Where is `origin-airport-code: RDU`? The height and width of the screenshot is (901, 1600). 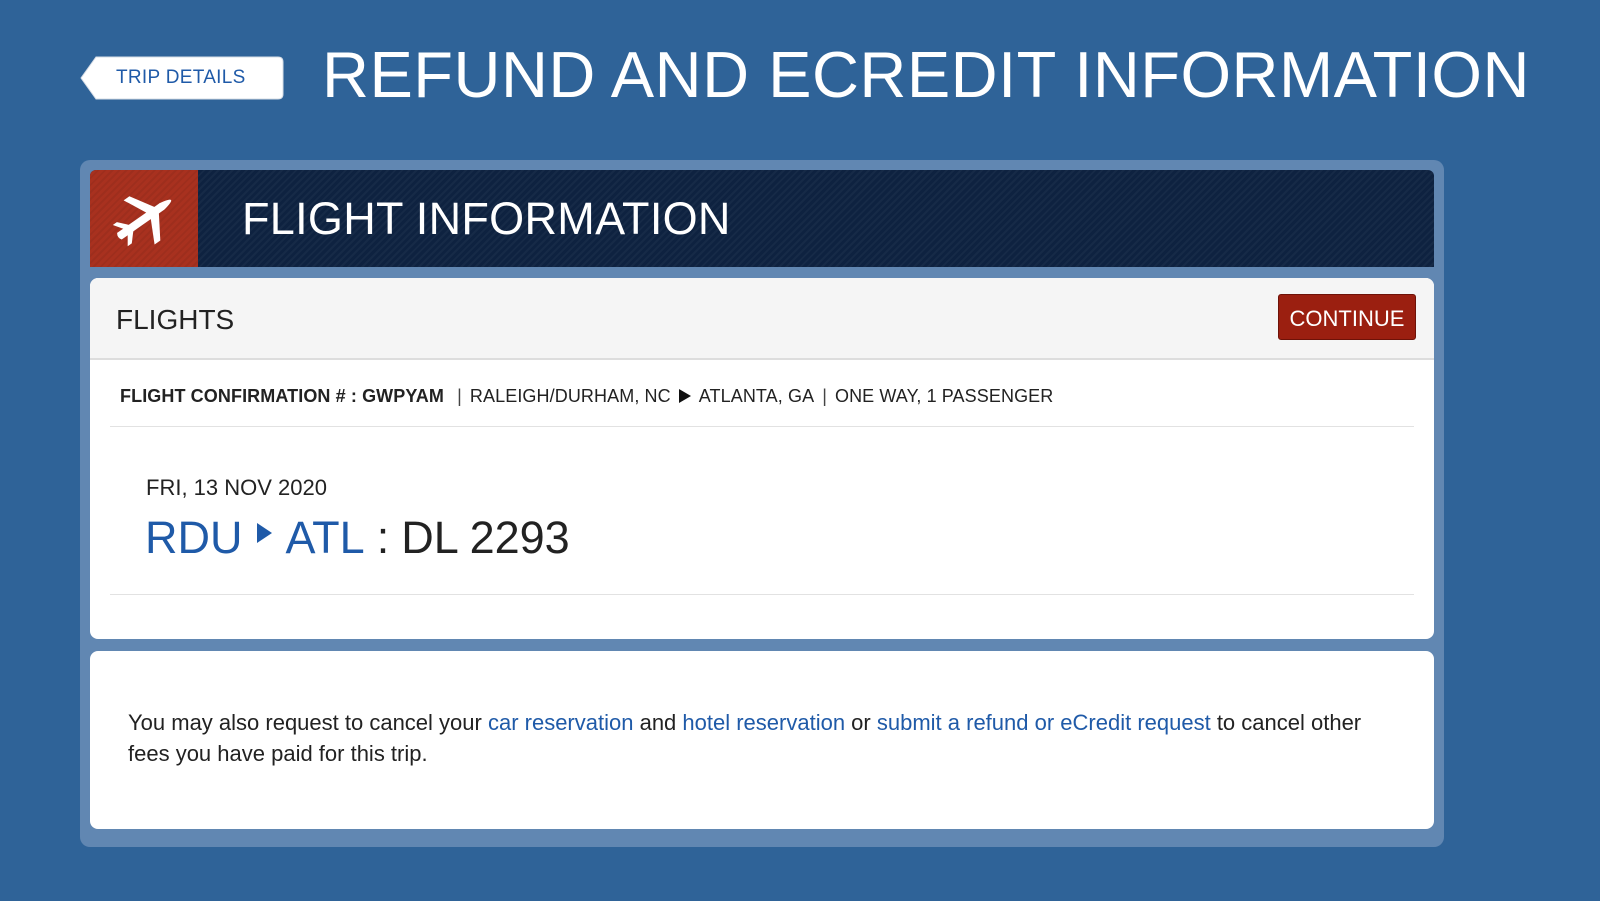 origin-airport-code: RDU is located at coordinates (194, 537).